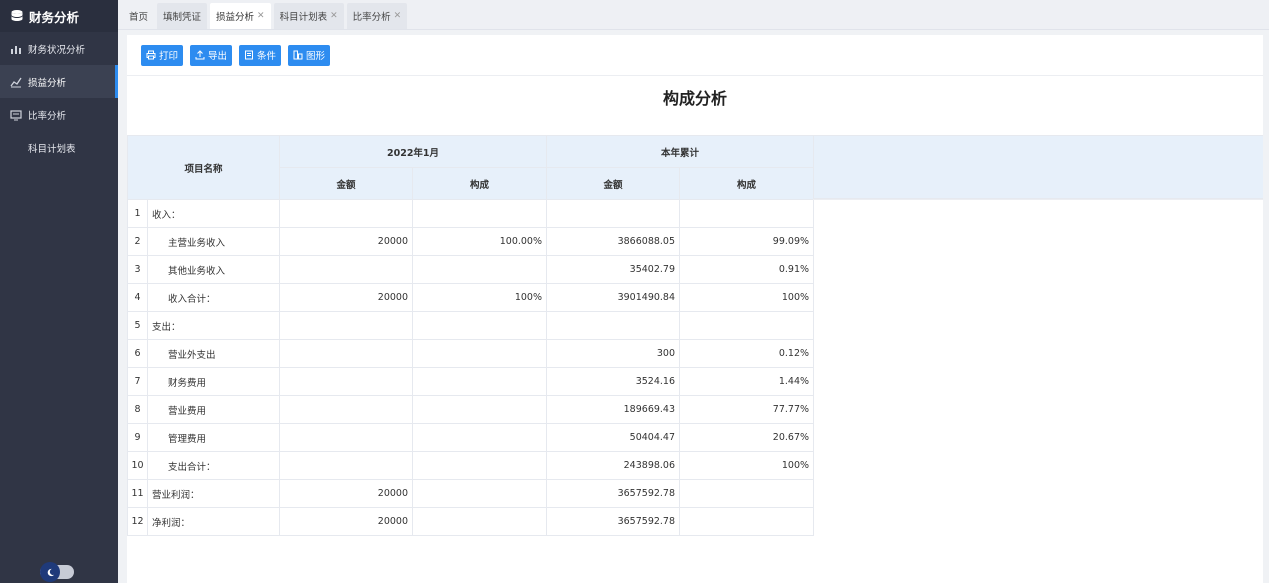 The width and height of the screenshot is (1269, 583). Describe the element at coordinates (680, 151) in the screenshot. I see `col-header-ytd: 本年累计` at that location.